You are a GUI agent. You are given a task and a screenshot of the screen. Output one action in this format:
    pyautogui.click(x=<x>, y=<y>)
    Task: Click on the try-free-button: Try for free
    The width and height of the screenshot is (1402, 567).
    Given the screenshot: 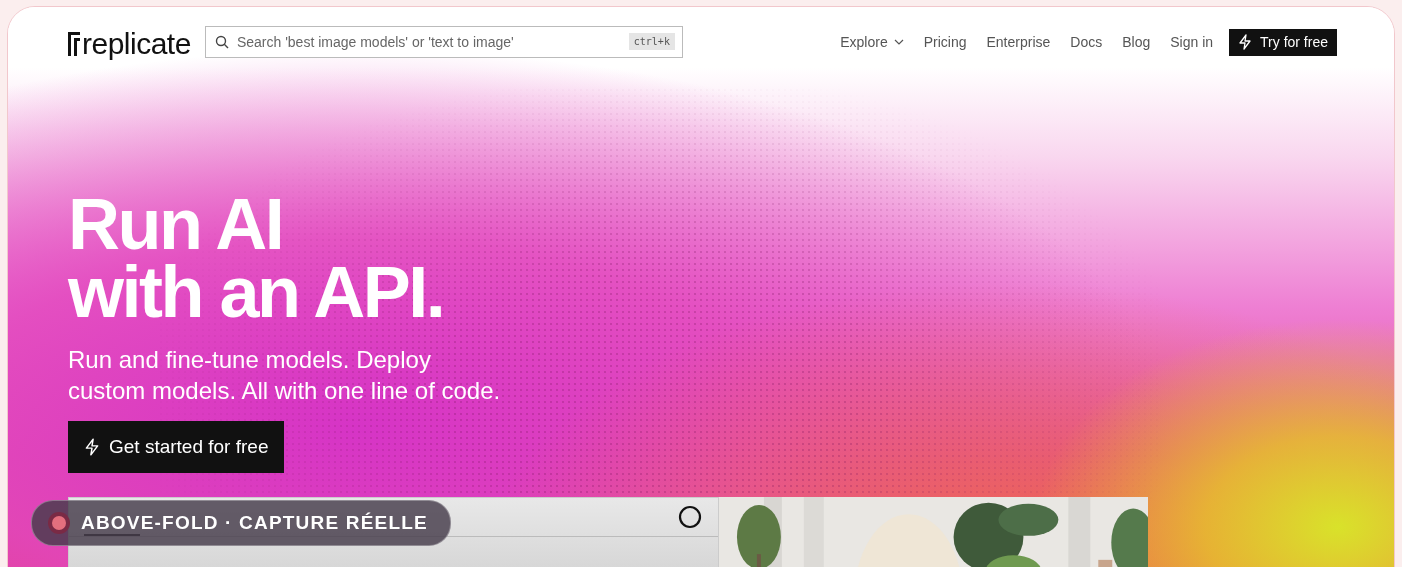 What is the action you would take?
    pyautogui.click(x=1283, y=42)
    